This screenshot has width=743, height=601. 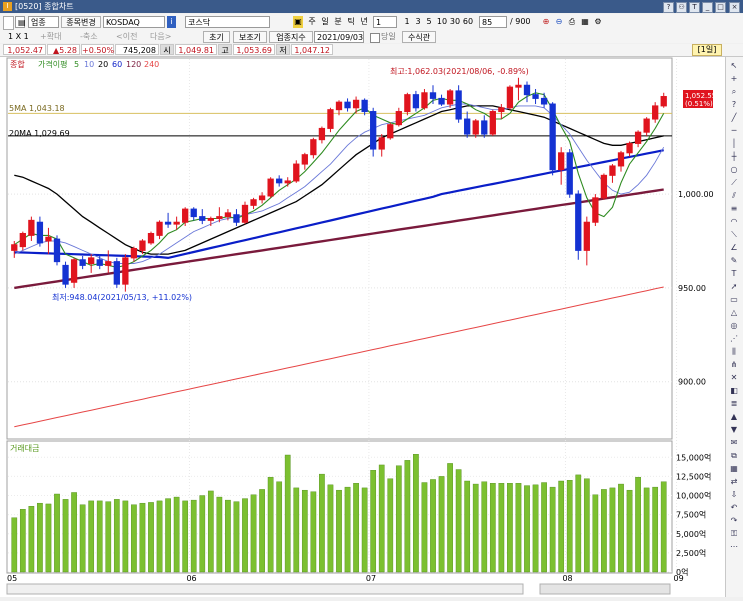 What do you see at coordinates (734, 144) in the screenshot?
I see `vline-tool-icon: │` at bounding box center [734, 144].